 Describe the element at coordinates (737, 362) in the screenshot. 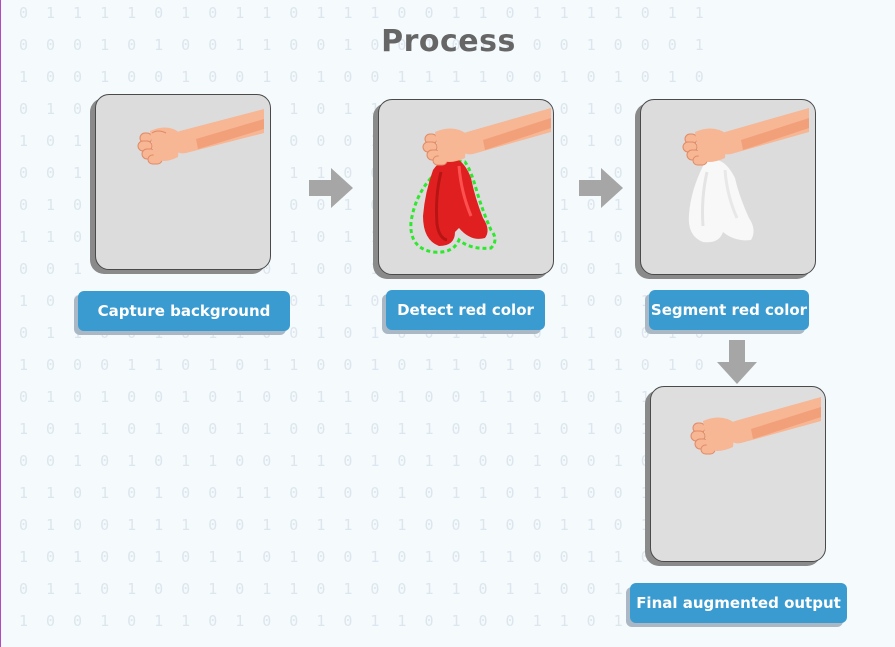

I see `down-arrow-icon` at that location.